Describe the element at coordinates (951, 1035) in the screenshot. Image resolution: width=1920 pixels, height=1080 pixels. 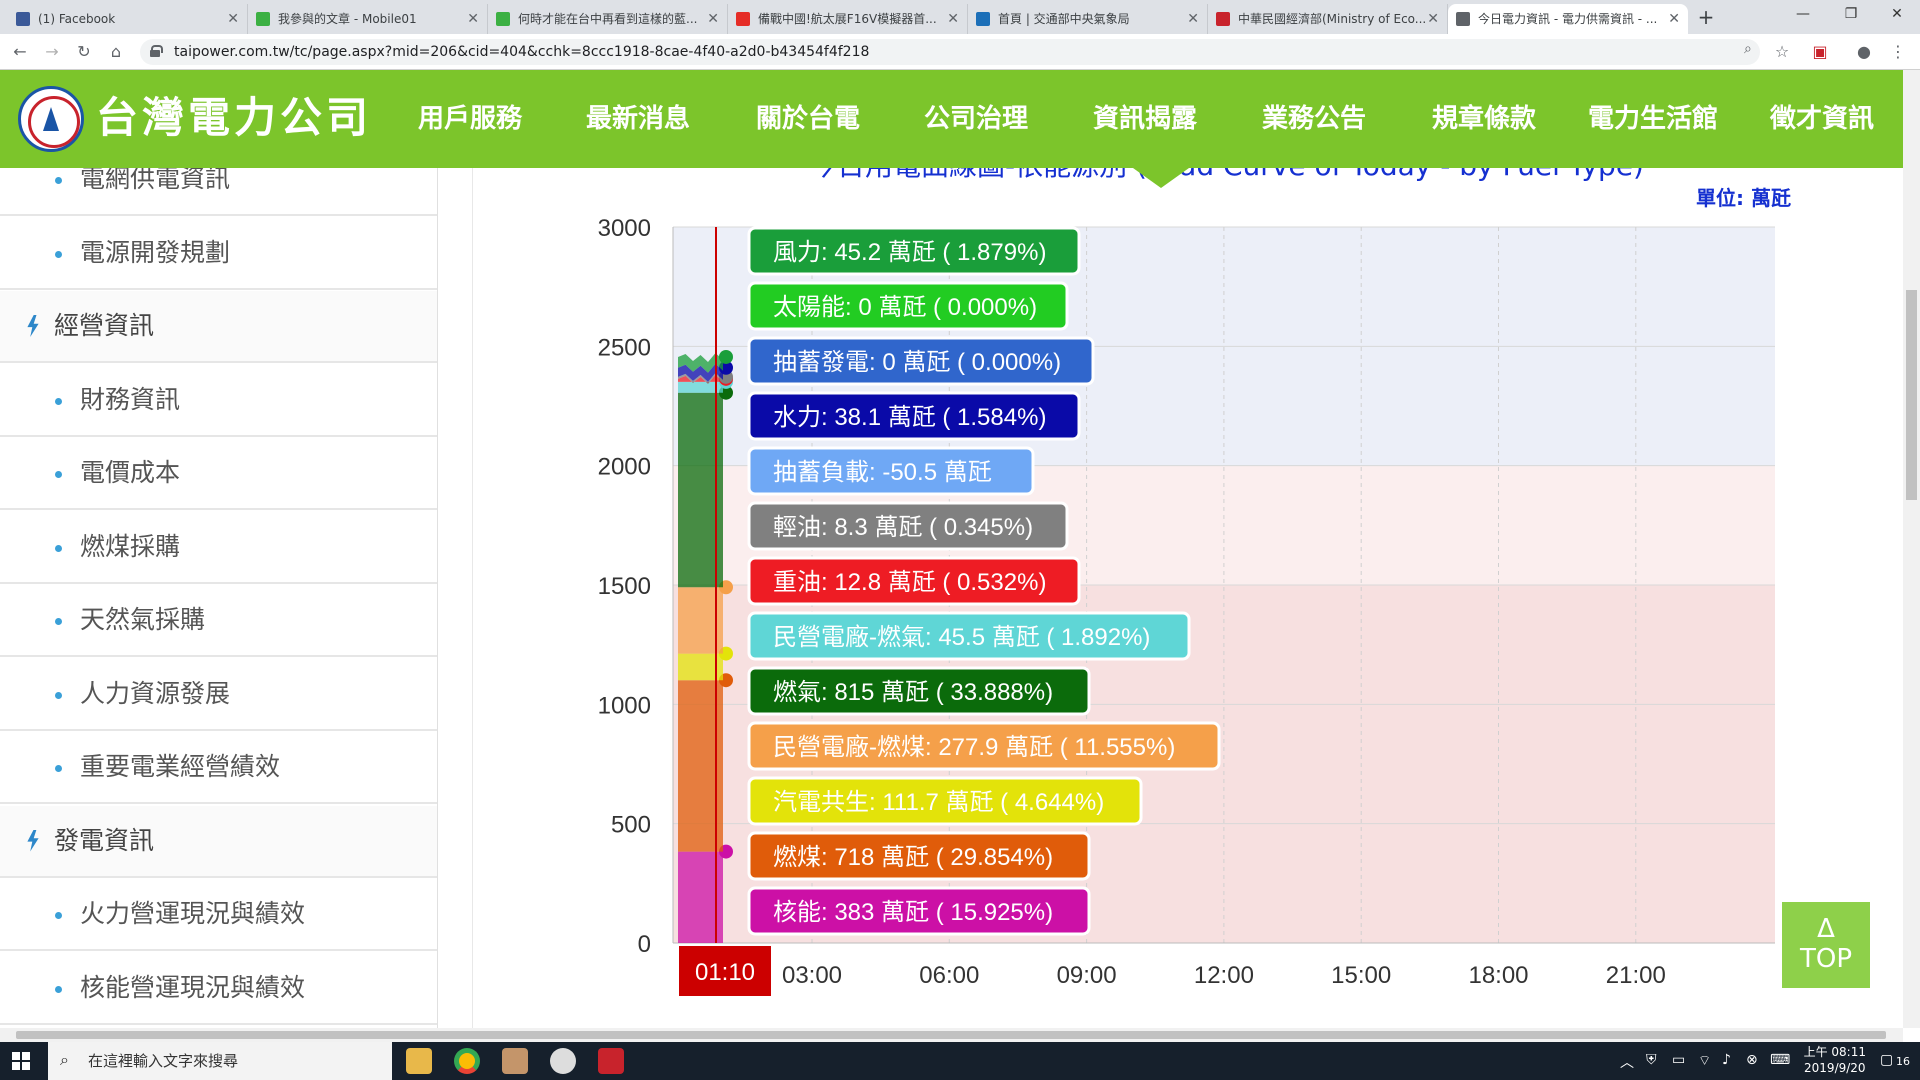
I see `page-horizontal-scroll-thumb` at that location.